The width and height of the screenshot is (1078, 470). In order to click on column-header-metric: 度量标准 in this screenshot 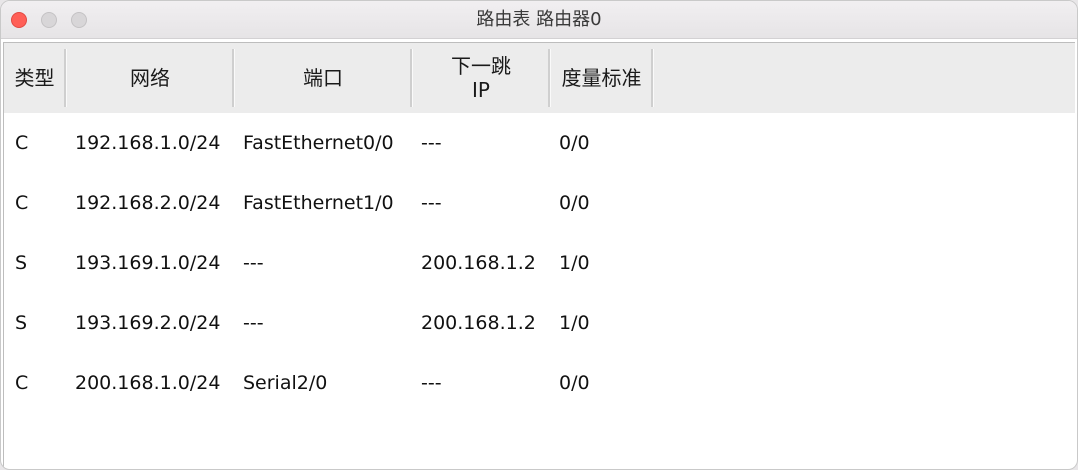, I will do `click(601, 78)`.